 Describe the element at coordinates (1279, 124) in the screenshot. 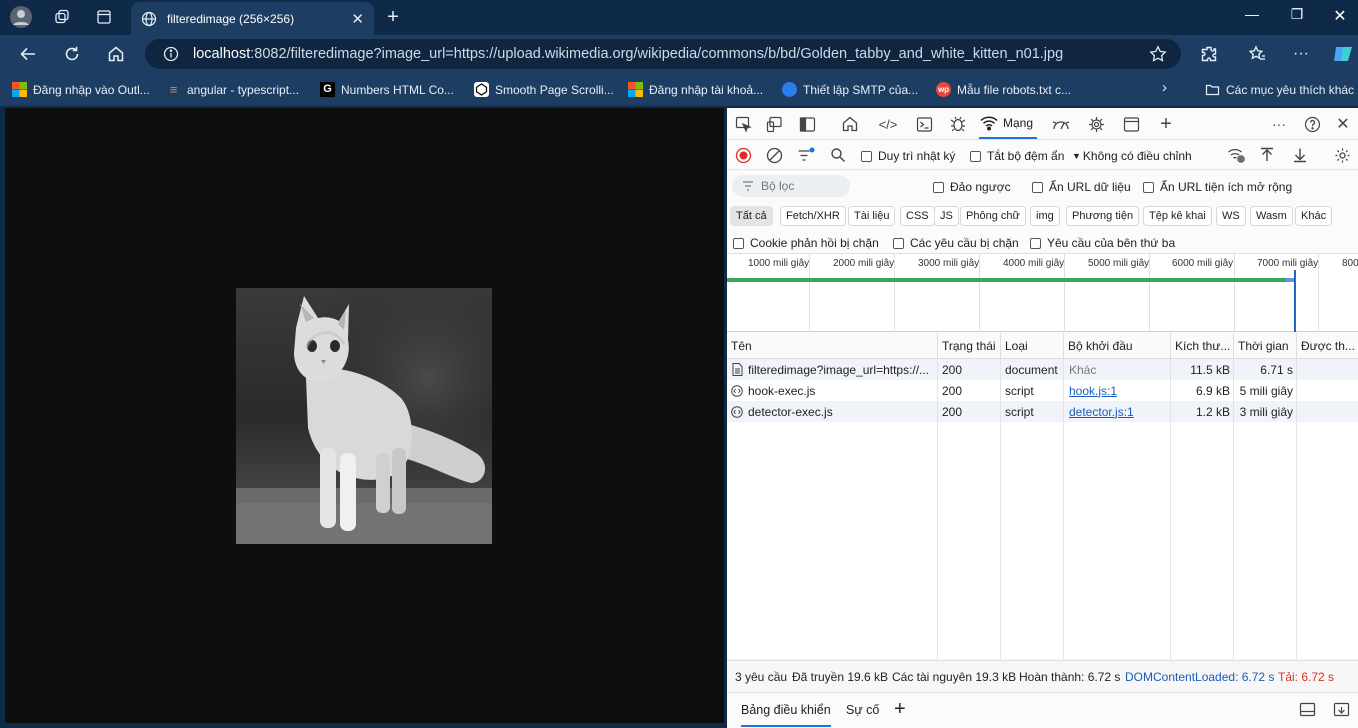

I see `customize-more-icon: ···` at that location.